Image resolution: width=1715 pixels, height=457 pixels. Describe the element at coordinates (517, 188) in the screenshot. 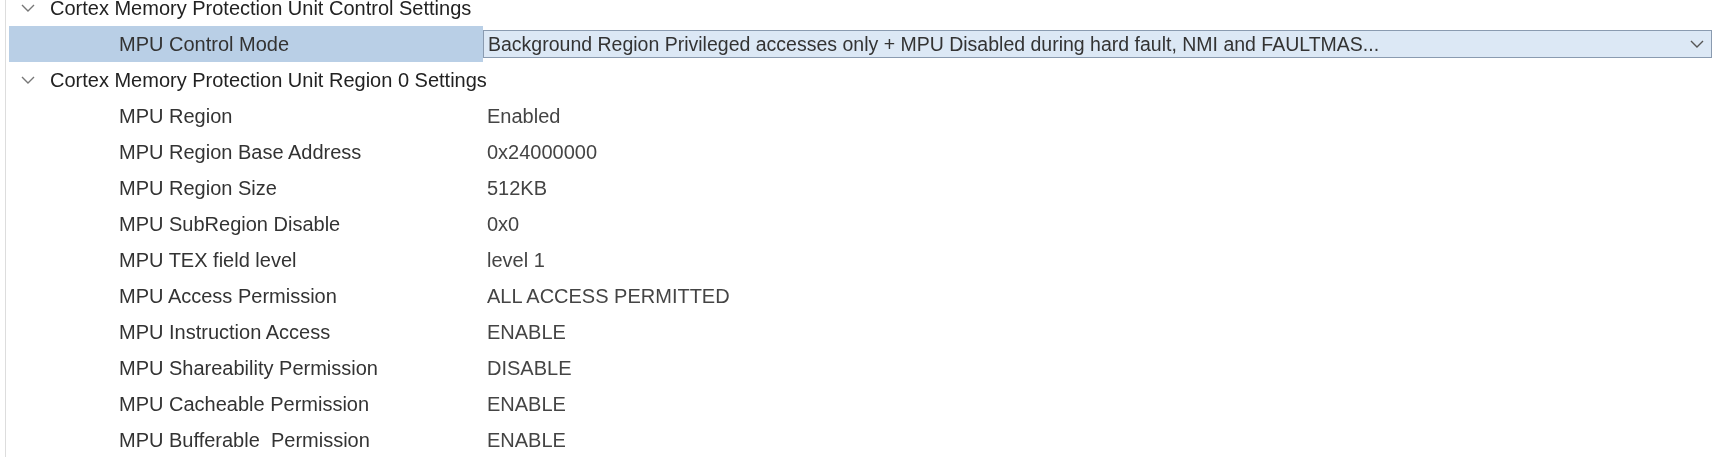

I see `property-value: 512KB` at that location.